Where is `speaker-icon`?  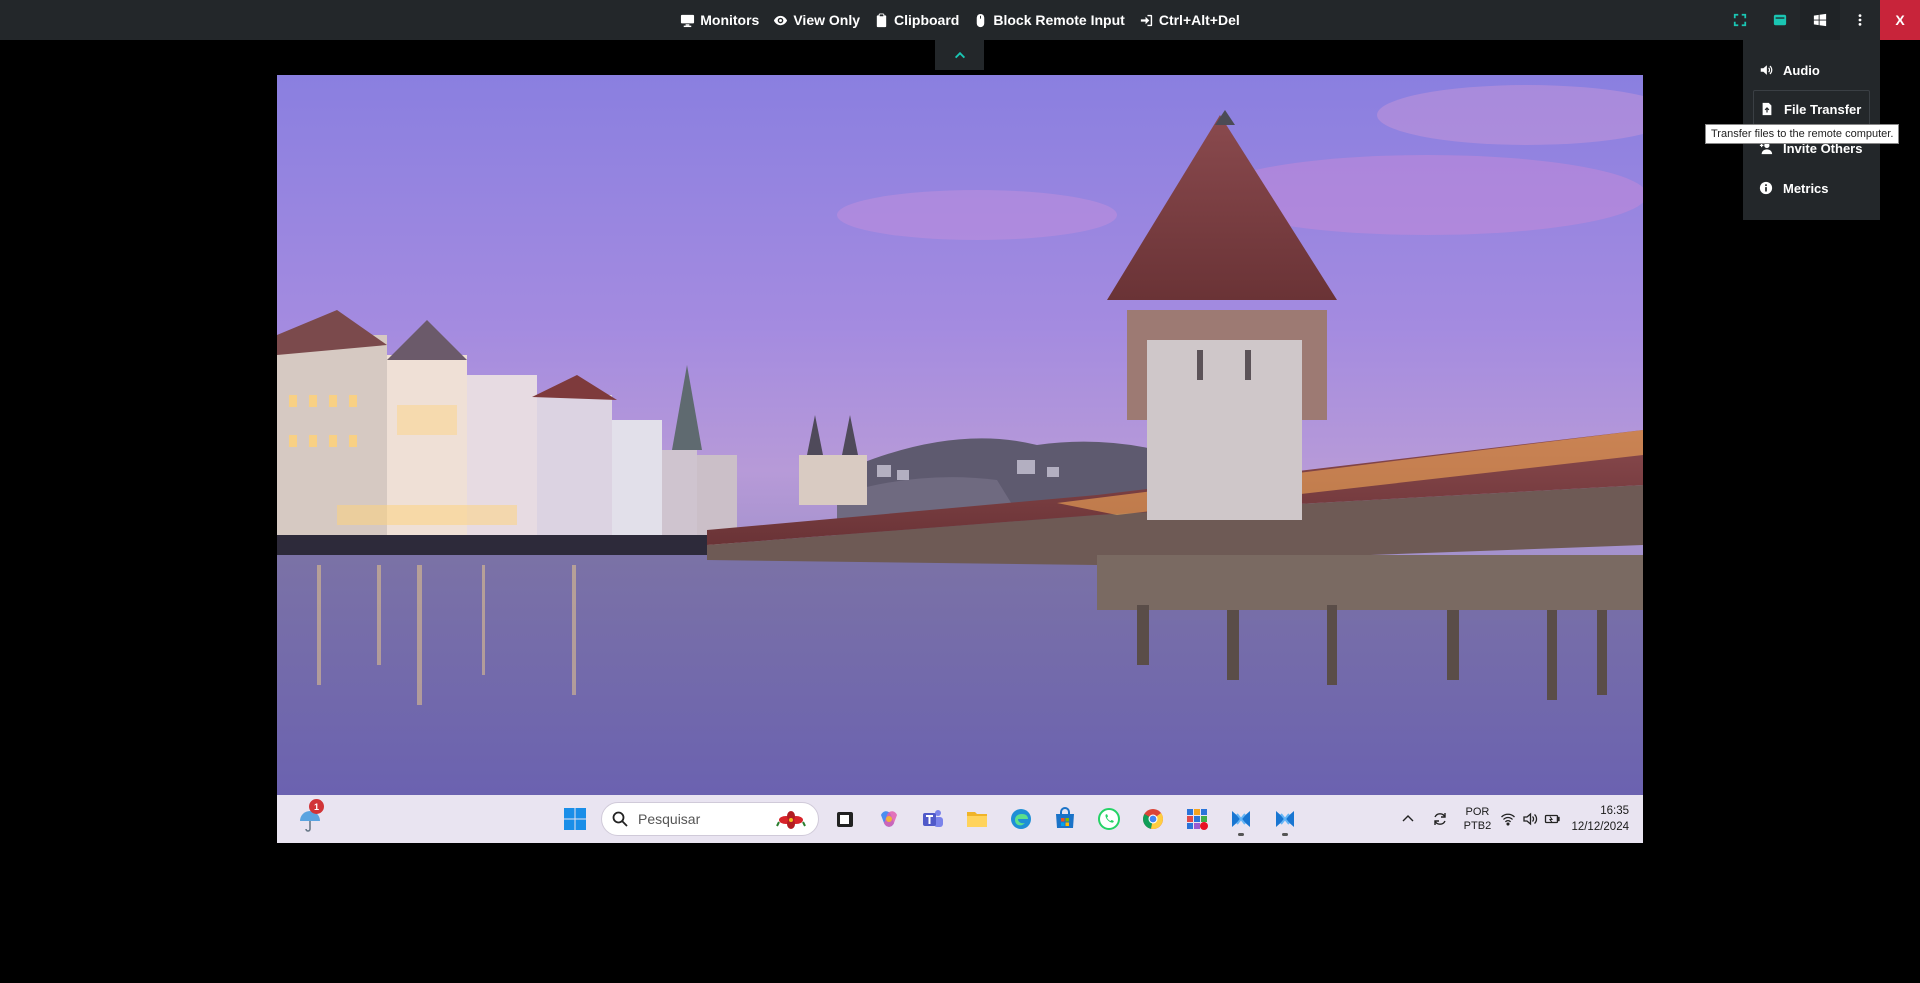 speaker-icon is located at coordinates (1530, 819).